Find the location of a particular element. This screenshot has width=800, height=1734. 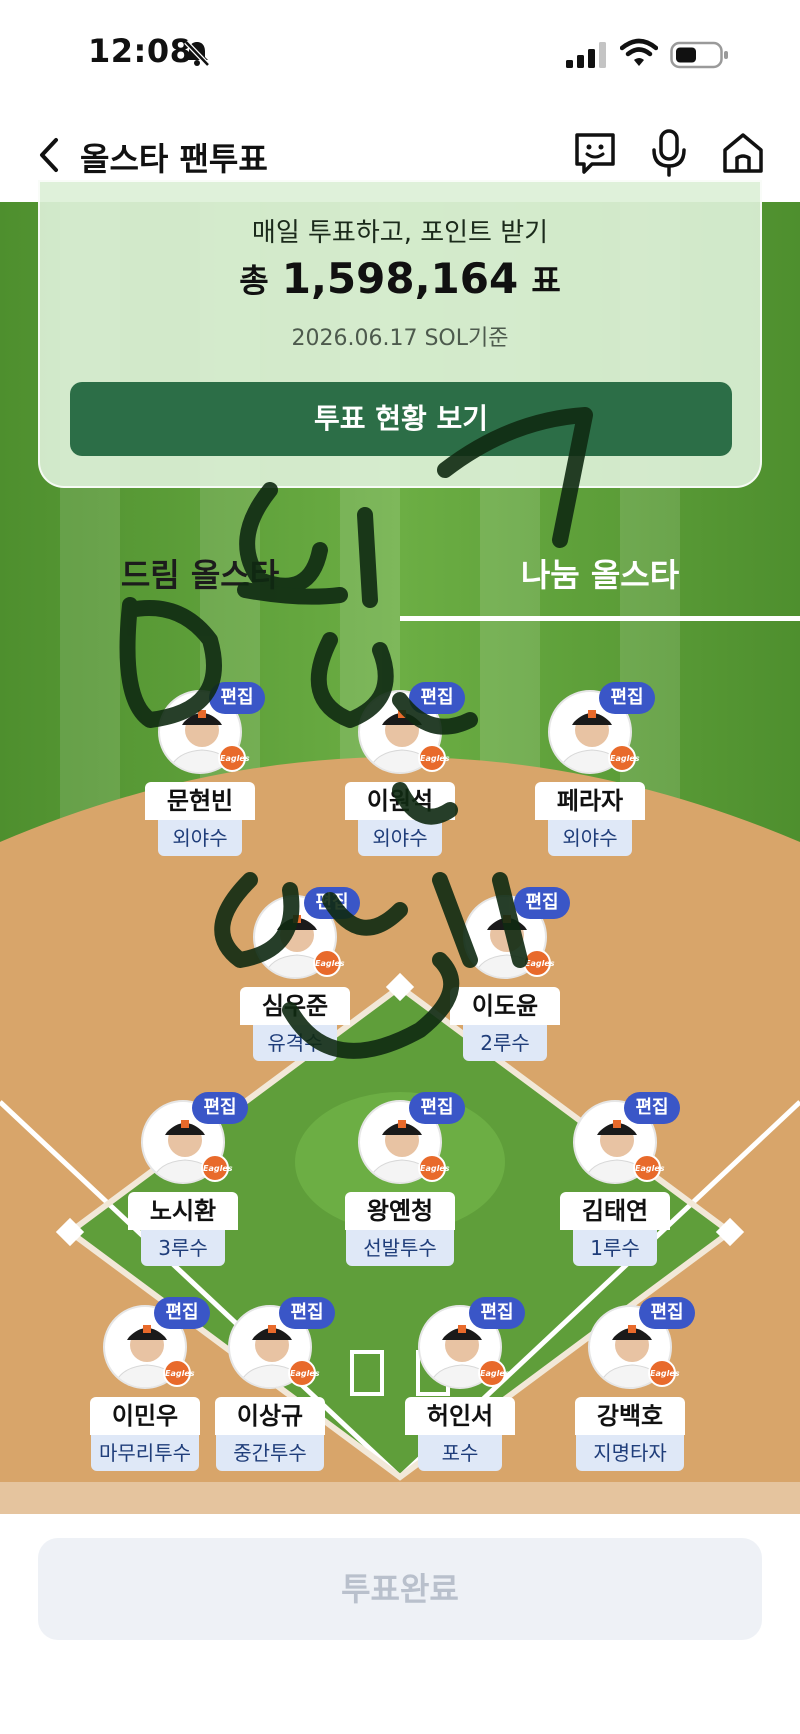

player-label: 이원석 외야수 is located at coordinates (400, 819).